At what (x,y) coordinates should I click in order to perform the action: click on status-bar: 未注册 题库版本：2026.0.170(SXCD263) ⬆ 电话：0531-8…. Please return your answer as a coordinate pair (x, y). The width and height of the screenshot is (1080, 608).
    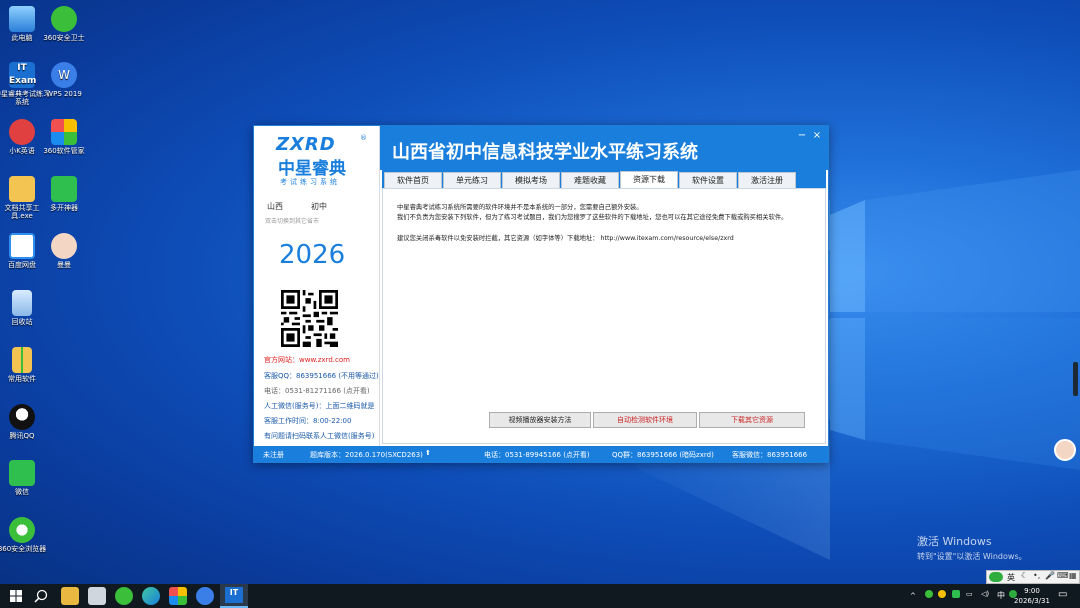
    Looking at the image, I should click on (541, 454).